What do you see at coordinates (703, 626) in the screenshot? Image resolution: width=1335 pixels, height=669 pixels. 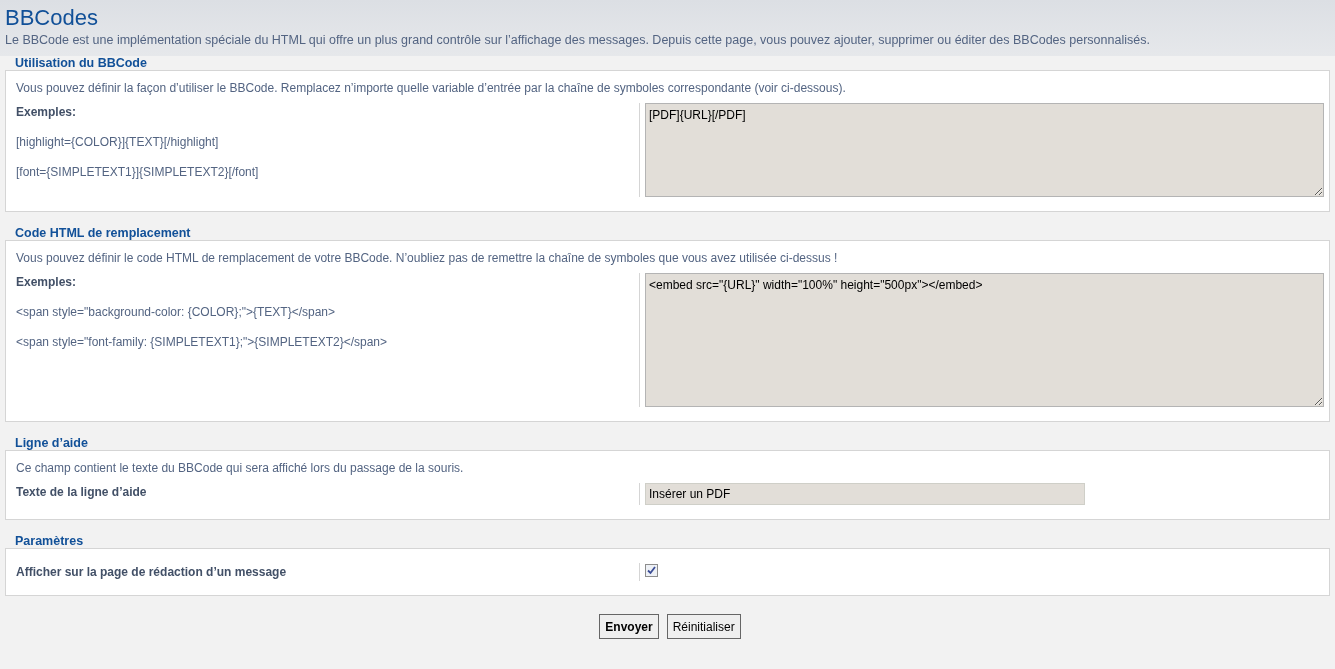 I see `reset-button: Réinitialiser` at bounding box center [703, 626].